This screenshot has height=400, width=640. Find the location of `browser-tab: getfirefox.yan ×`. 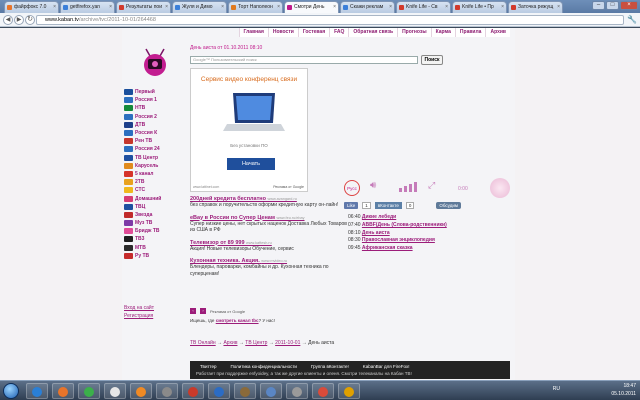

browser-tab: getfirefox.yan × is located at coordinates (87, 7).